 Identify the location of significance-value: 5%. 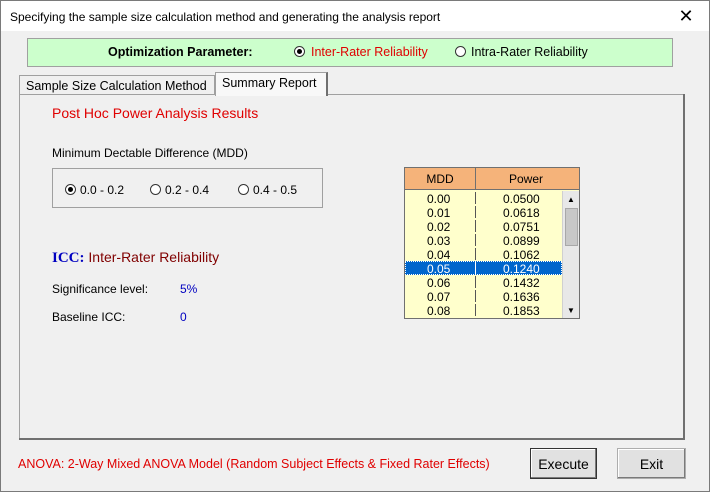
(189, 289).